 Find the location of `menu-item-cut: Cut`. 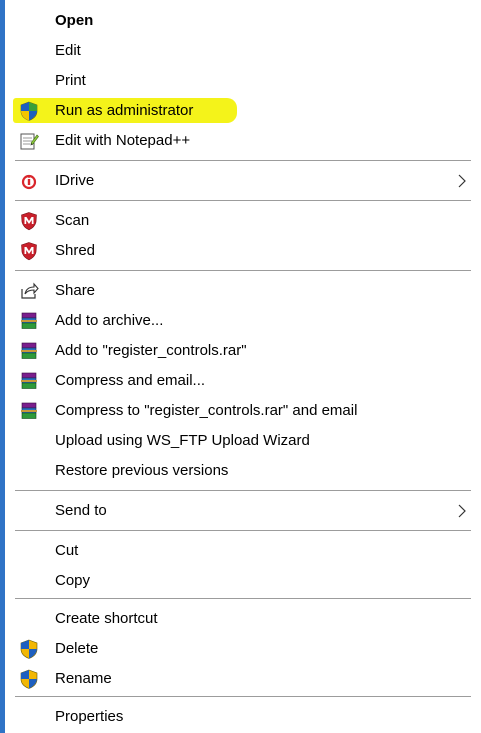

menu-item-cut: Cut is located at coordinates (243, 551).